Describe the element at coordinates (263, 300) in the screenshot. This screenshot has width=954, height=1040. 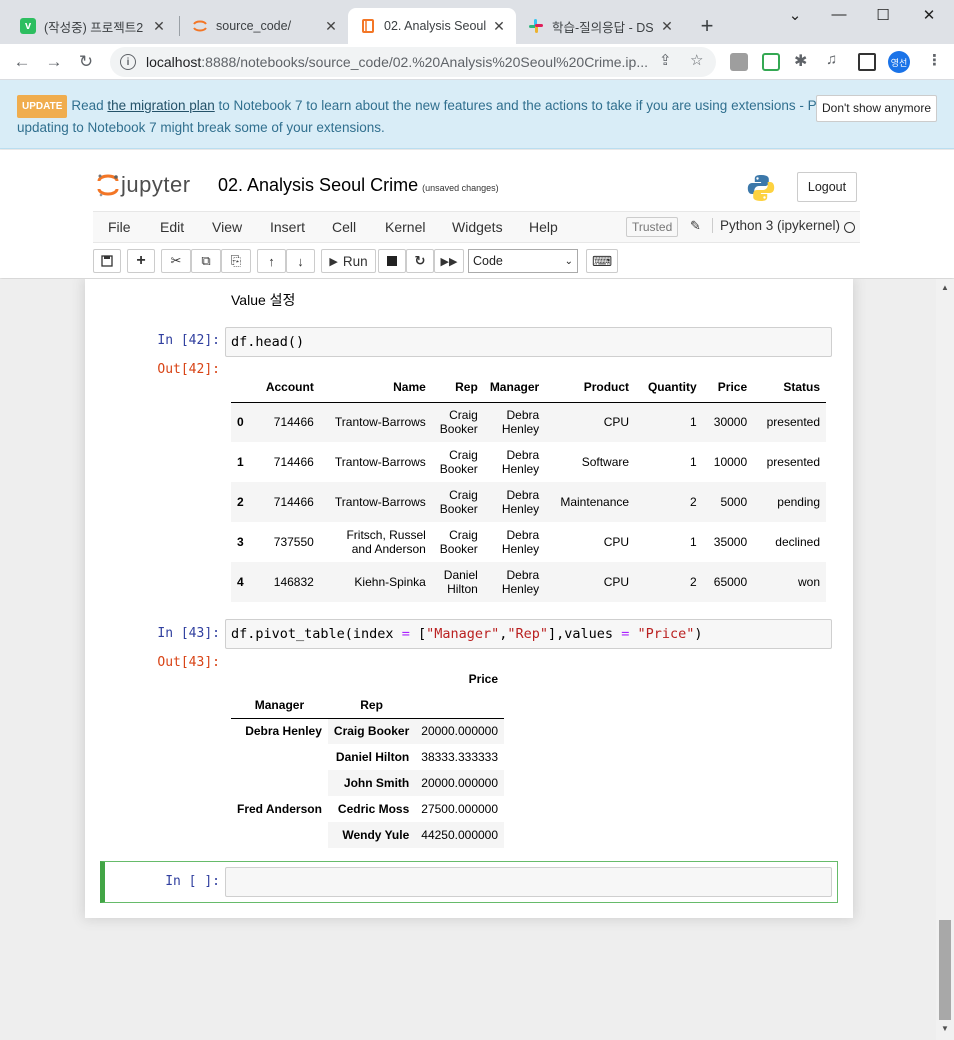
I see `markdown-cell-text: Value 설정` at that location.